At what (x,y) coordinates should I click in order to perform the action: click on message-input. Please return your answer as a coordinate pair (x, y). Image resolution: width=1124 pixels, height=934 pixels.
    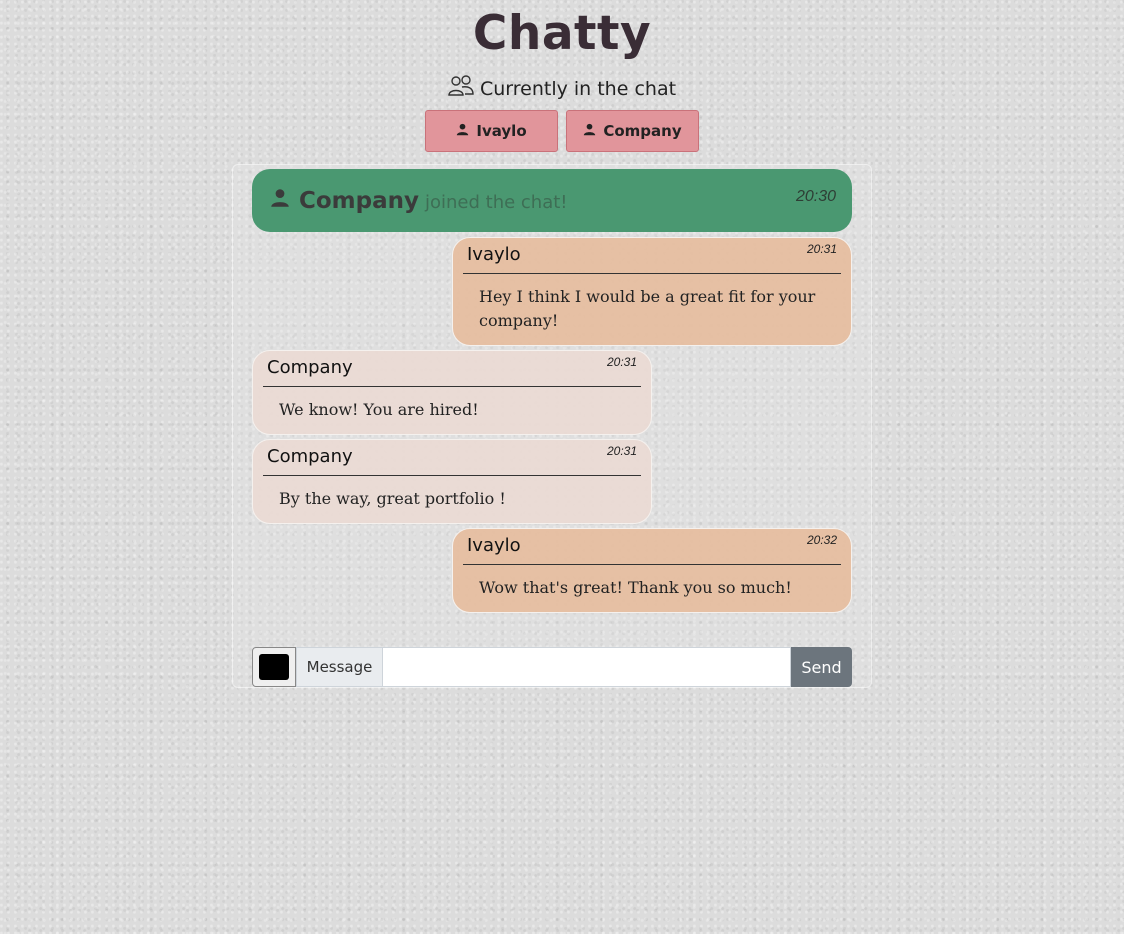
    Looking at the image, I should click on (587, 667).